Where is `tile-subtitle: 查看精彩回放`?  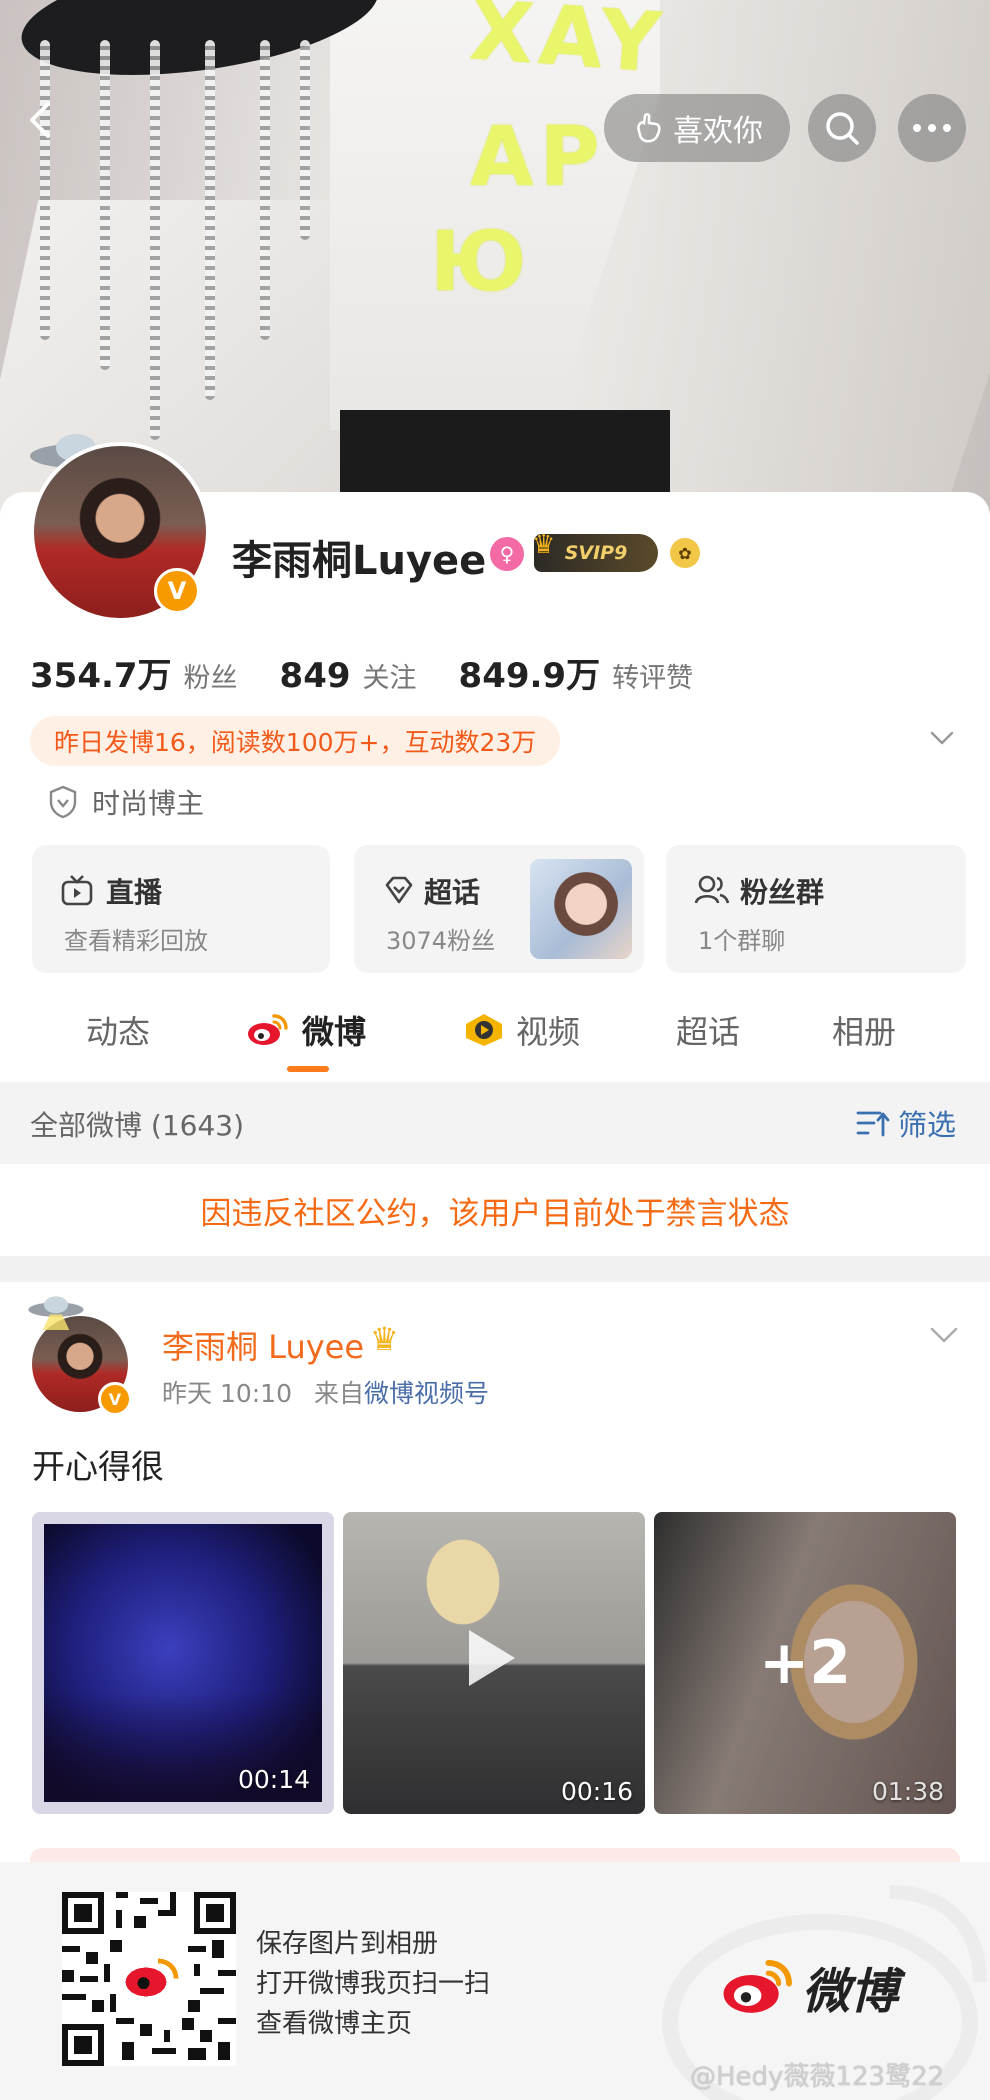 tile-subtitle: 查看精彩回放 is located at coordinates (136, 941).